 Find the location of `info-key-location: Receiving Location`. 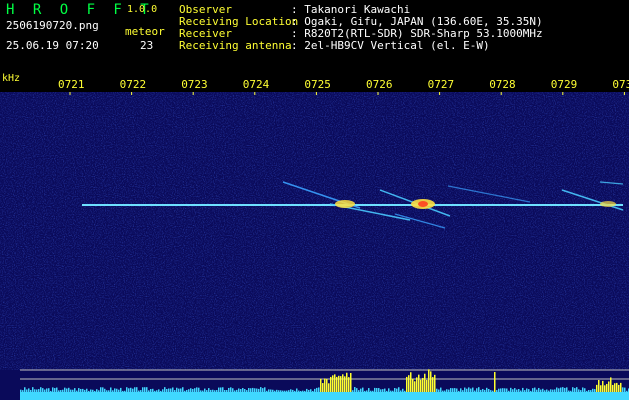

info-key-location: Receiving Location is located at coordinates (239, 21).